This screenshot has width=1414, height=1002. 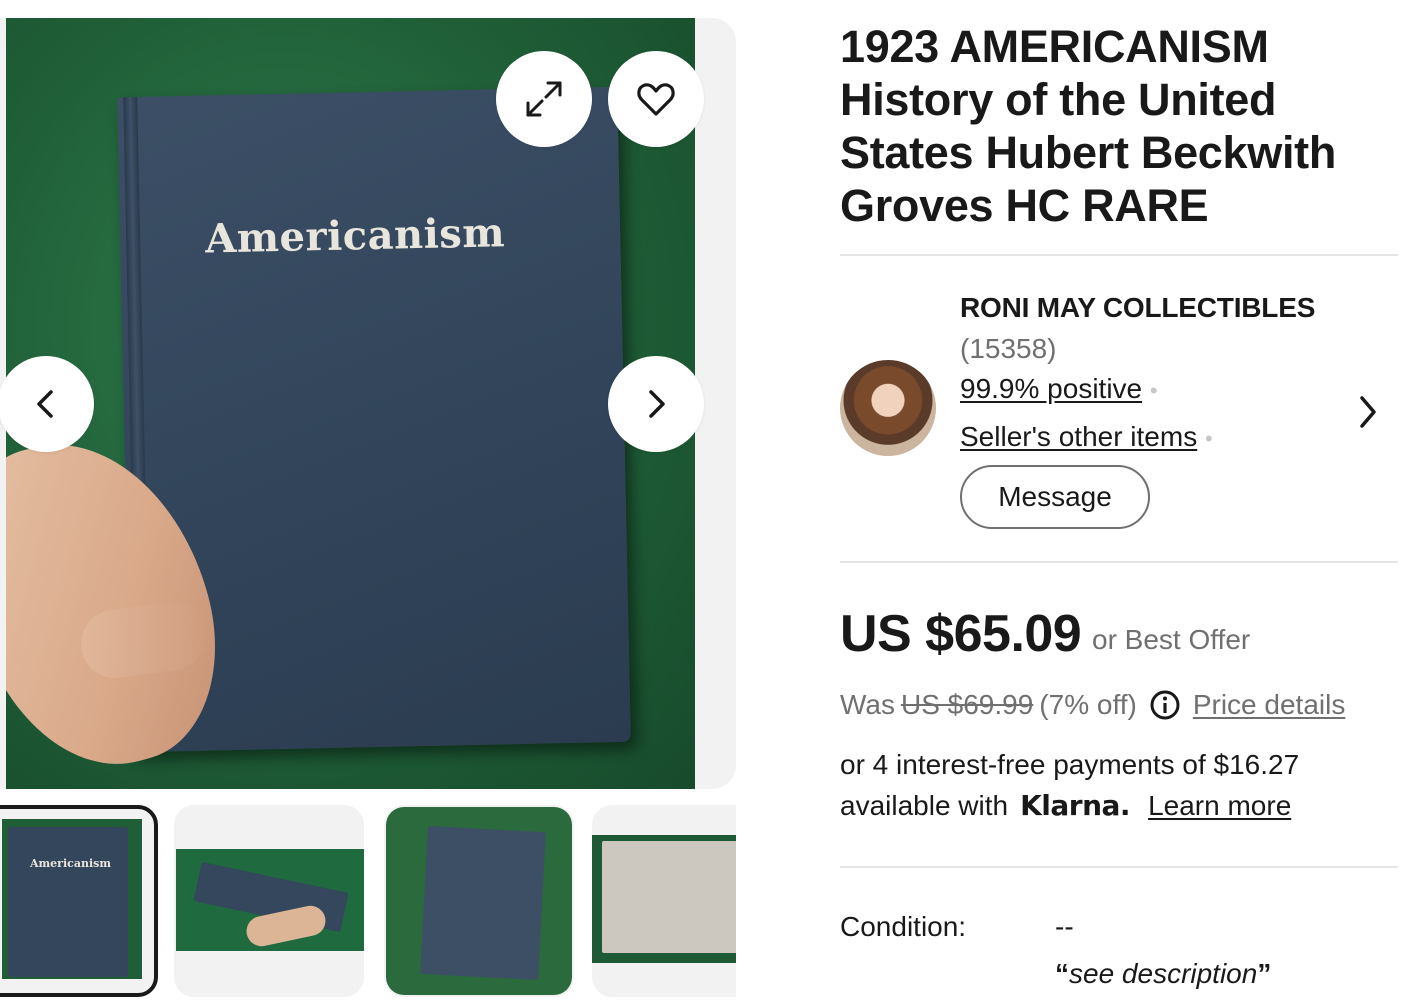 I want to click on info-icon, so click(x=1165, y=705).